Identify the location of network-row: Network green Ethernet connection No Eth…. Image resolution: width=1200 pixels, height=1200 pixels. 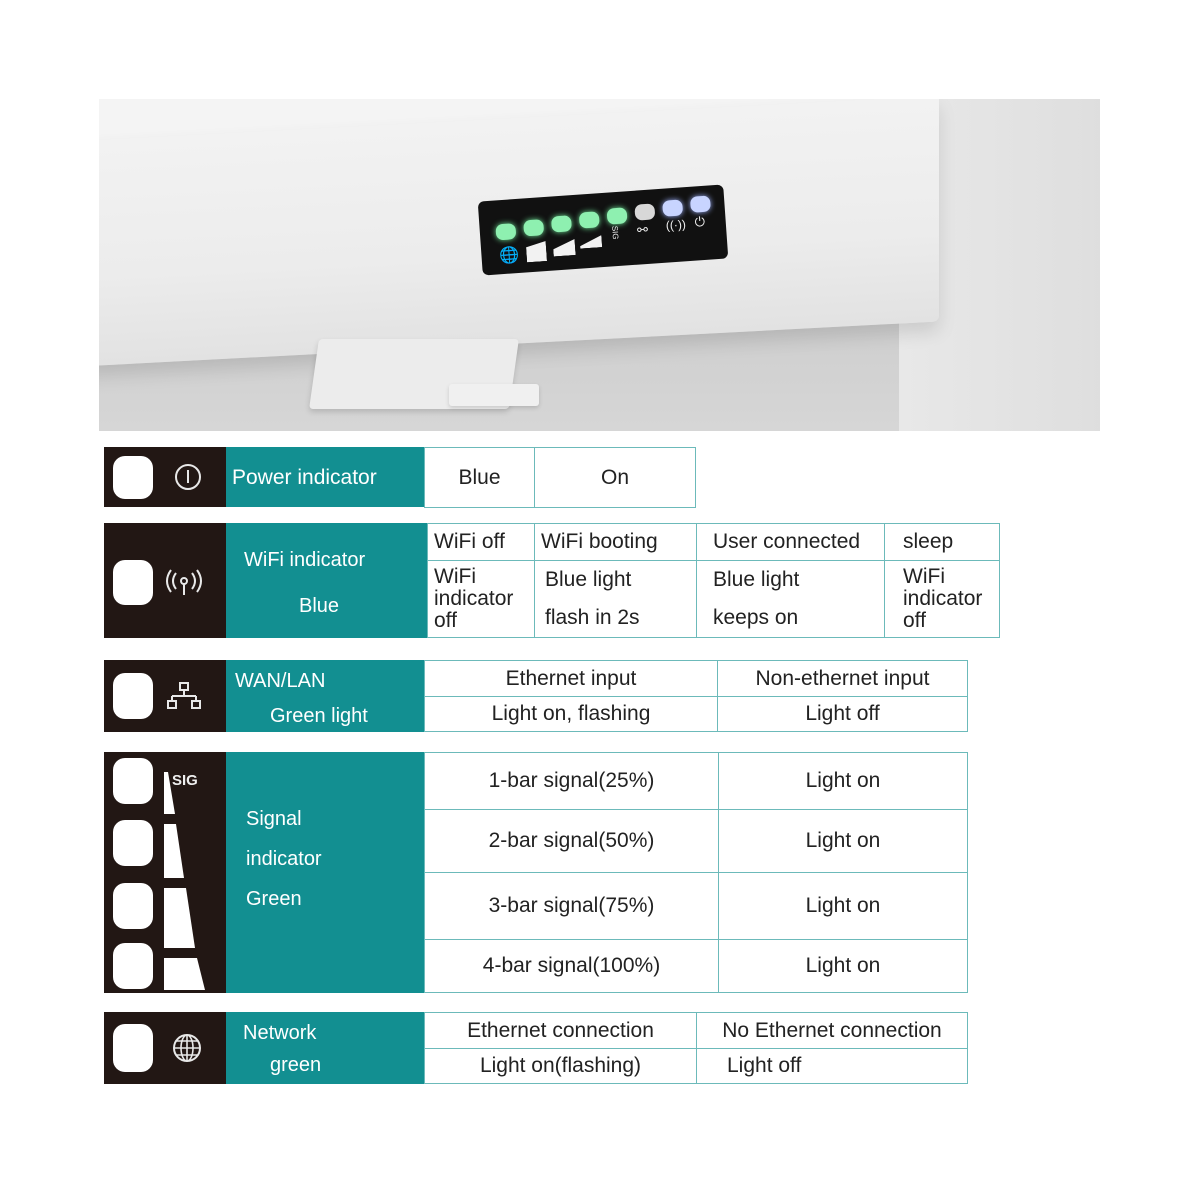
(536, 1048).